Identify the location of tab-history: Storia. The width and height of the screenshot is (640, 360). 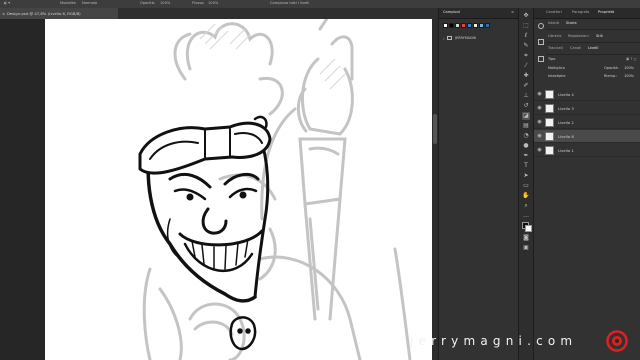
(571, 23).